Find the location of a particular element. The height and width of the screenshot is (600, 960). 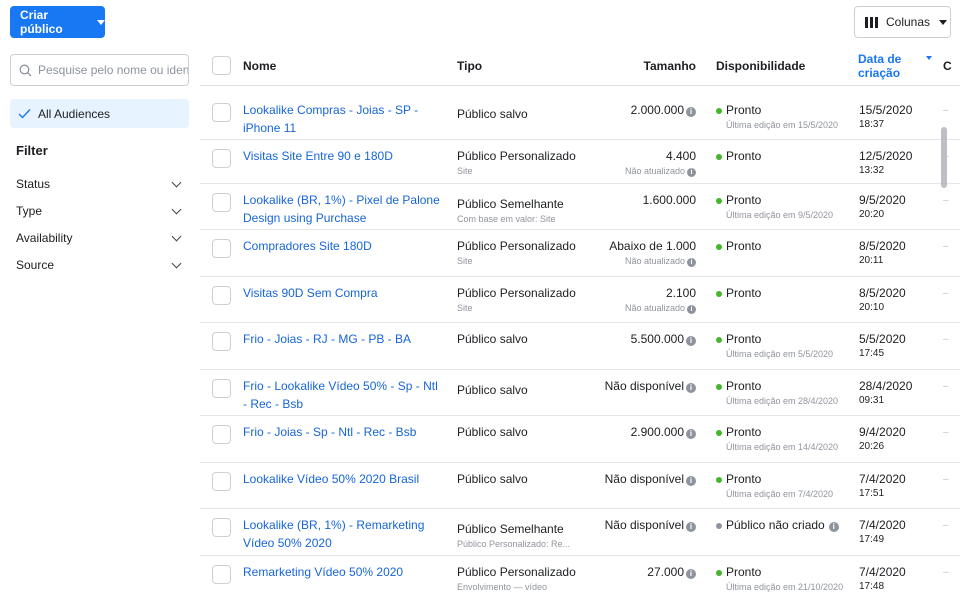

size-value: 2.100 is located at coordinates (680, 293).